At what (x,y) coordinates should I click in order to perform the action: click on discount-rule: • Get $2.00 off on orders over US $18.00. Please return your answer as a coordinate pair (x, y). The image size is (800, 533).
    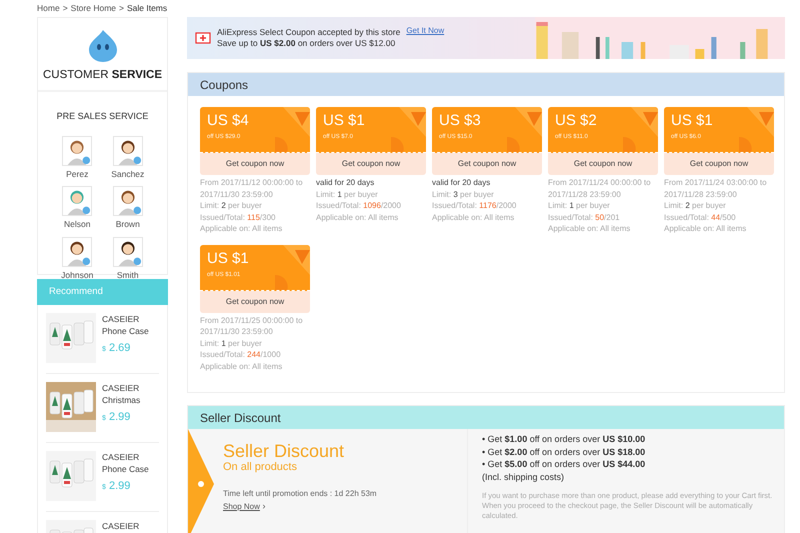
    Looking at the image, I should click on (564, 452).